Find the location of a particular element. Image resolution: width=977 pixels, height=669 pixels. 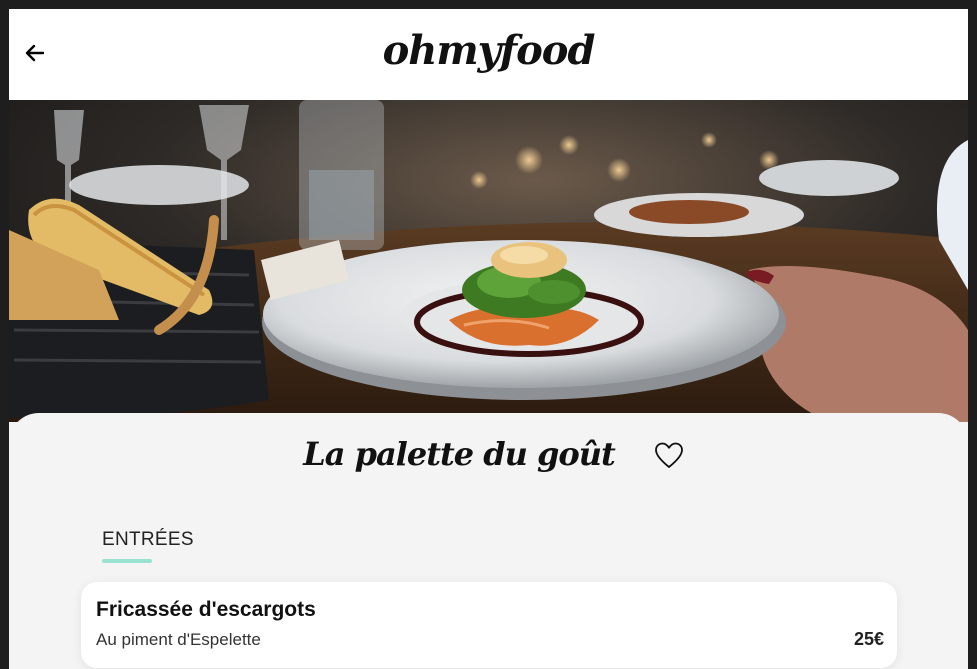

restaurant-title-row: La palette du goût is located at coordinates (488, 460).